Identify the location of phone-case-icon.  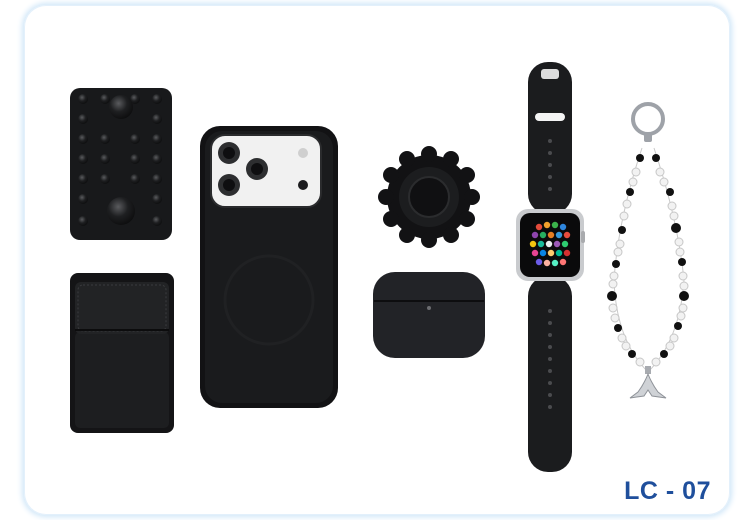
(269, 267).